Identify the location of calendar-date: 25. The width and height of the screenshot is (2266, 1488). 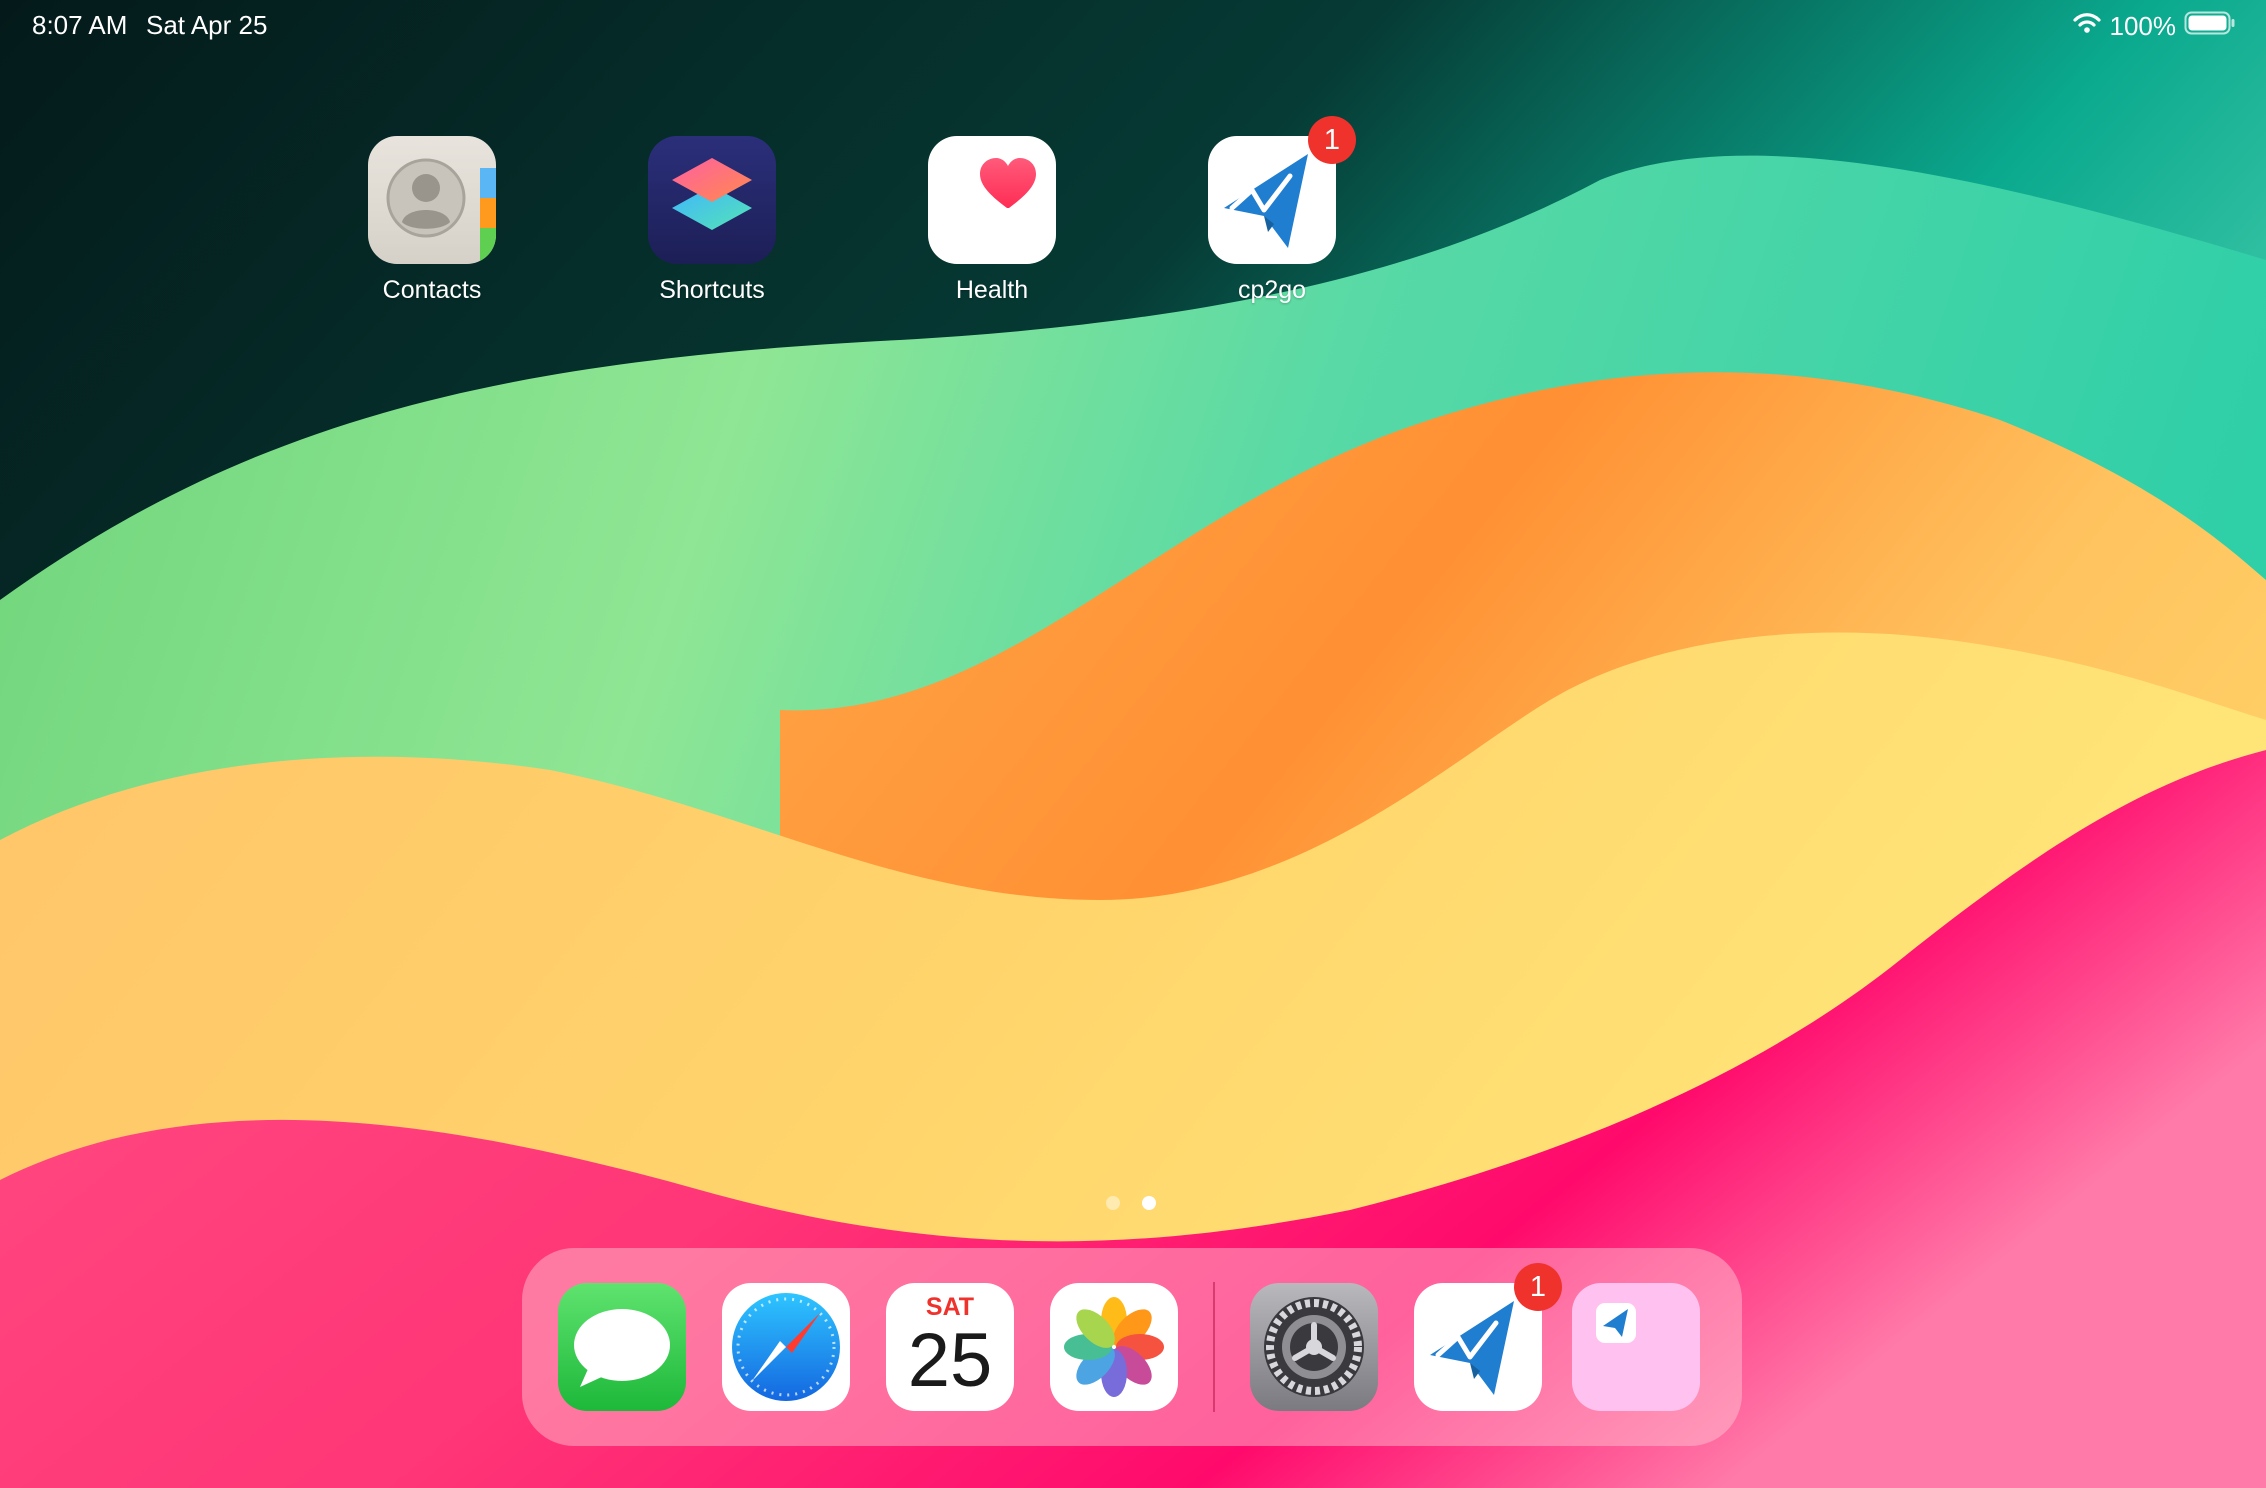
(950, 1360).